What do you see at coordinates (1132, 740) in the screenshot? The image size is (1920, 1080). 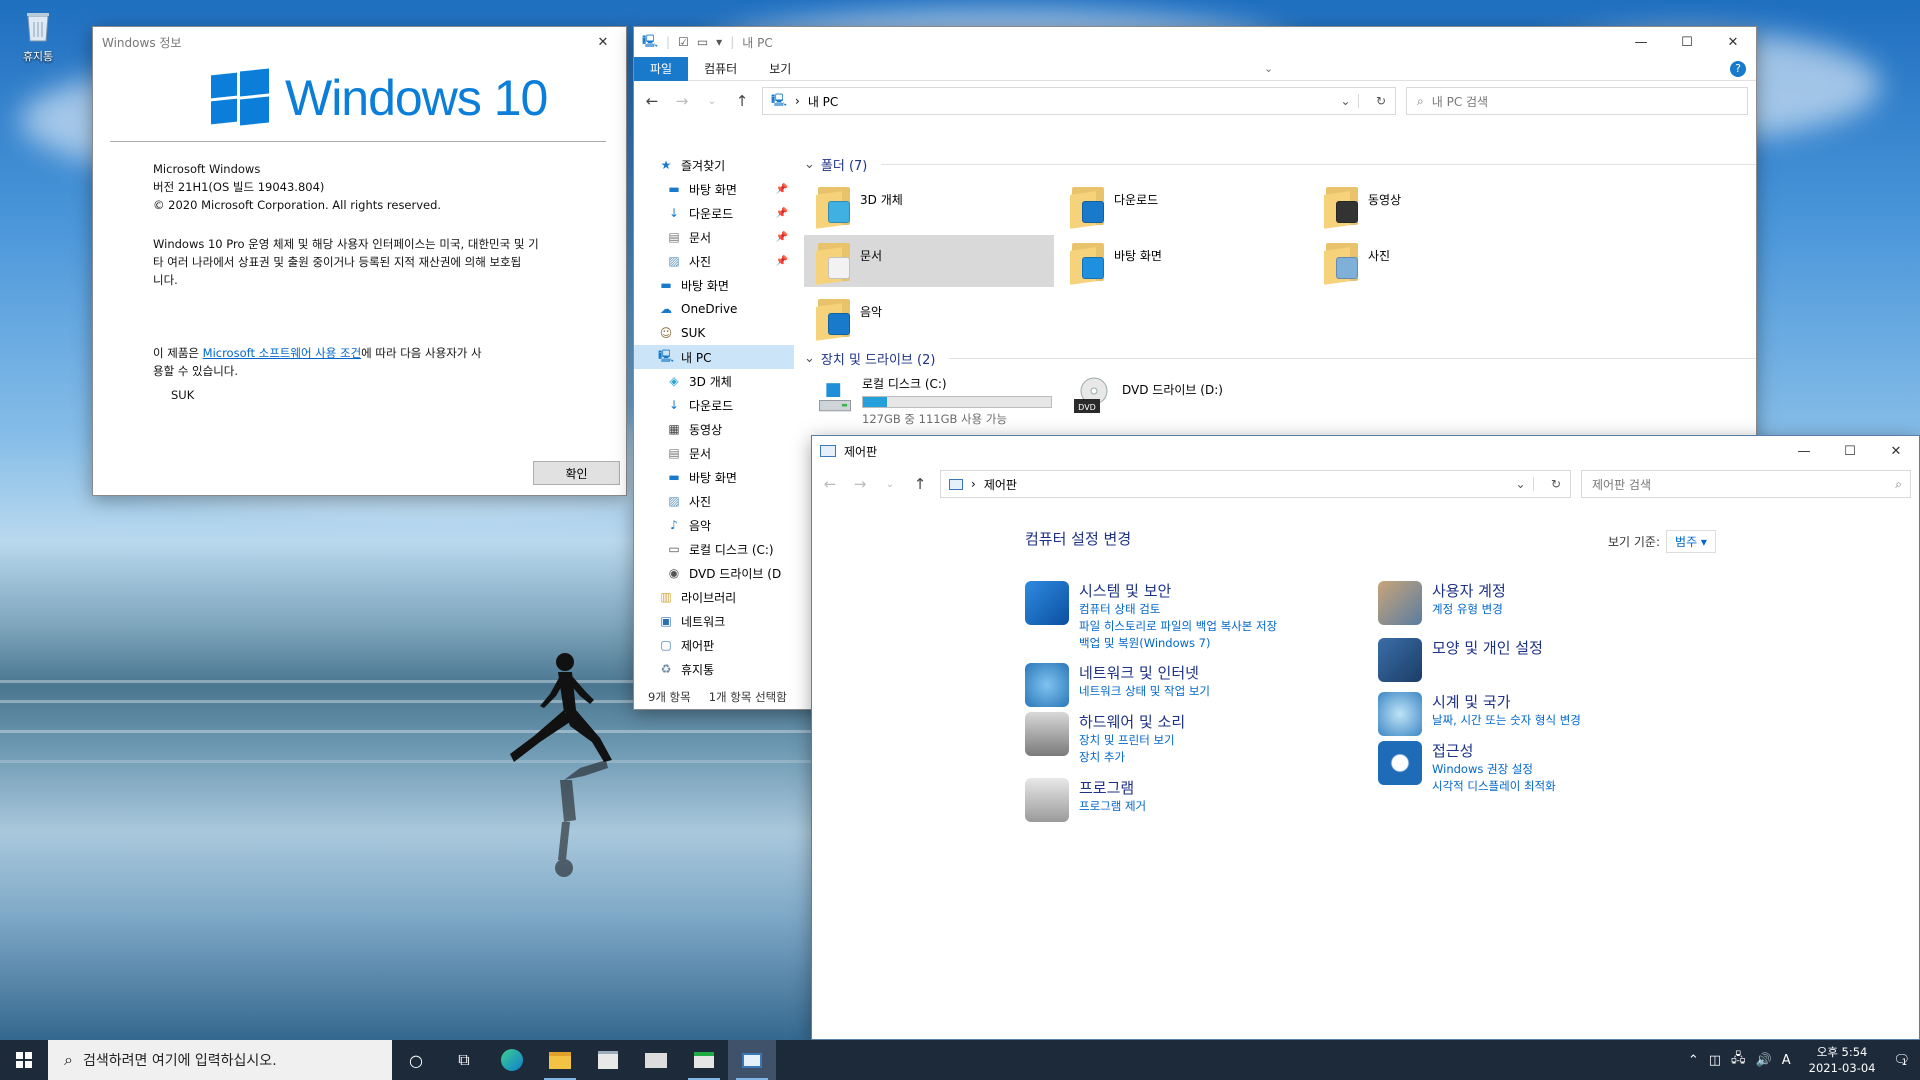 I see `category-link: 장치 및 프린터 보기` at bounding box center [1132, 740].